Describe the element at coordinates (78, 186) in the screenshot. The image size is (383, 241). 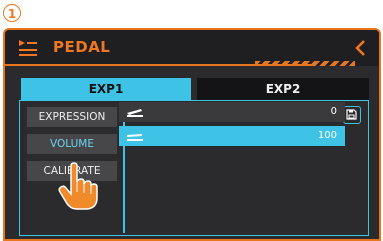
I see `hand-pointer-icon` at that location.